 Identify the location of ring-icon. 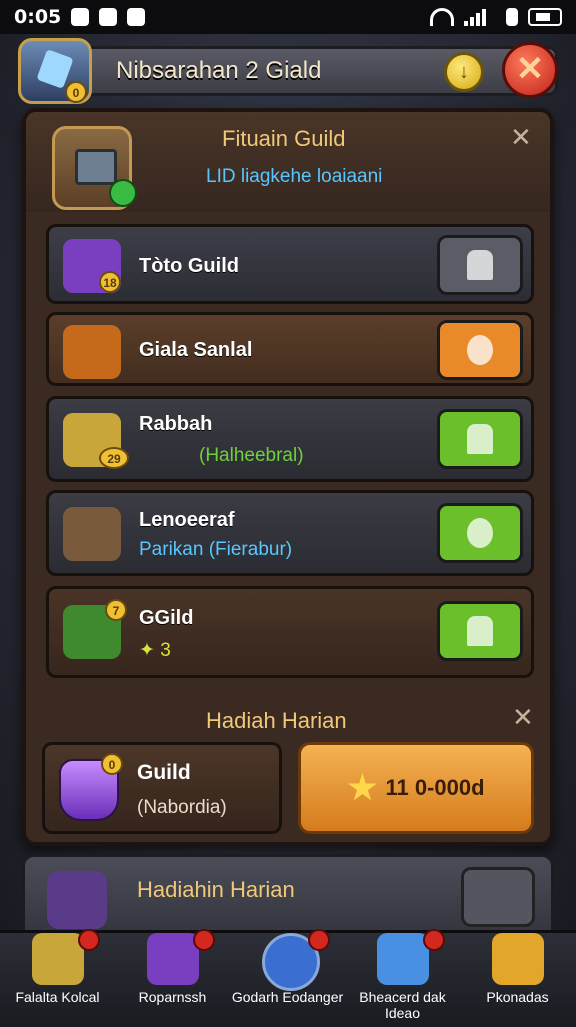
(480, 350).